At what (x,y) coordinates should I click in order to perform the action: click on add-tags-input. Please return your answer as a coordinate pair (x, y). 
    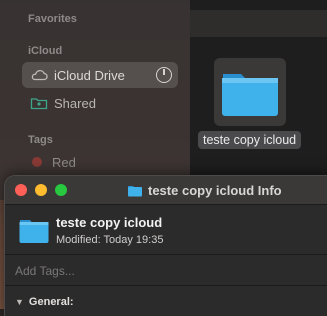
    Looking at the image, I should click on (155, 271).